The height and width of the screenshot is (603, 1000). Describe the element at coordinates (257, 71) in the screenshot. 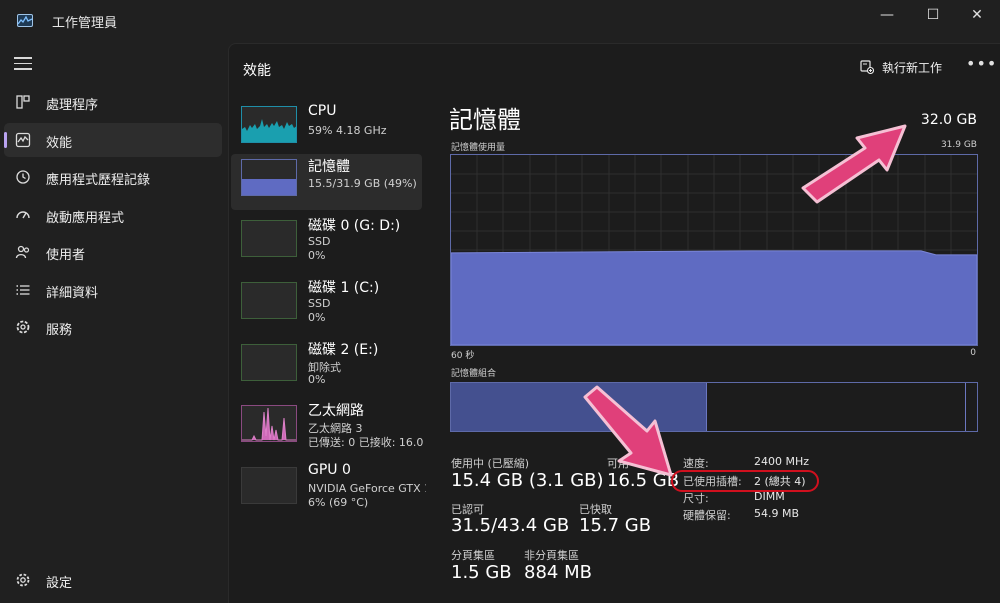

I see `page-title: 效能` at that location.